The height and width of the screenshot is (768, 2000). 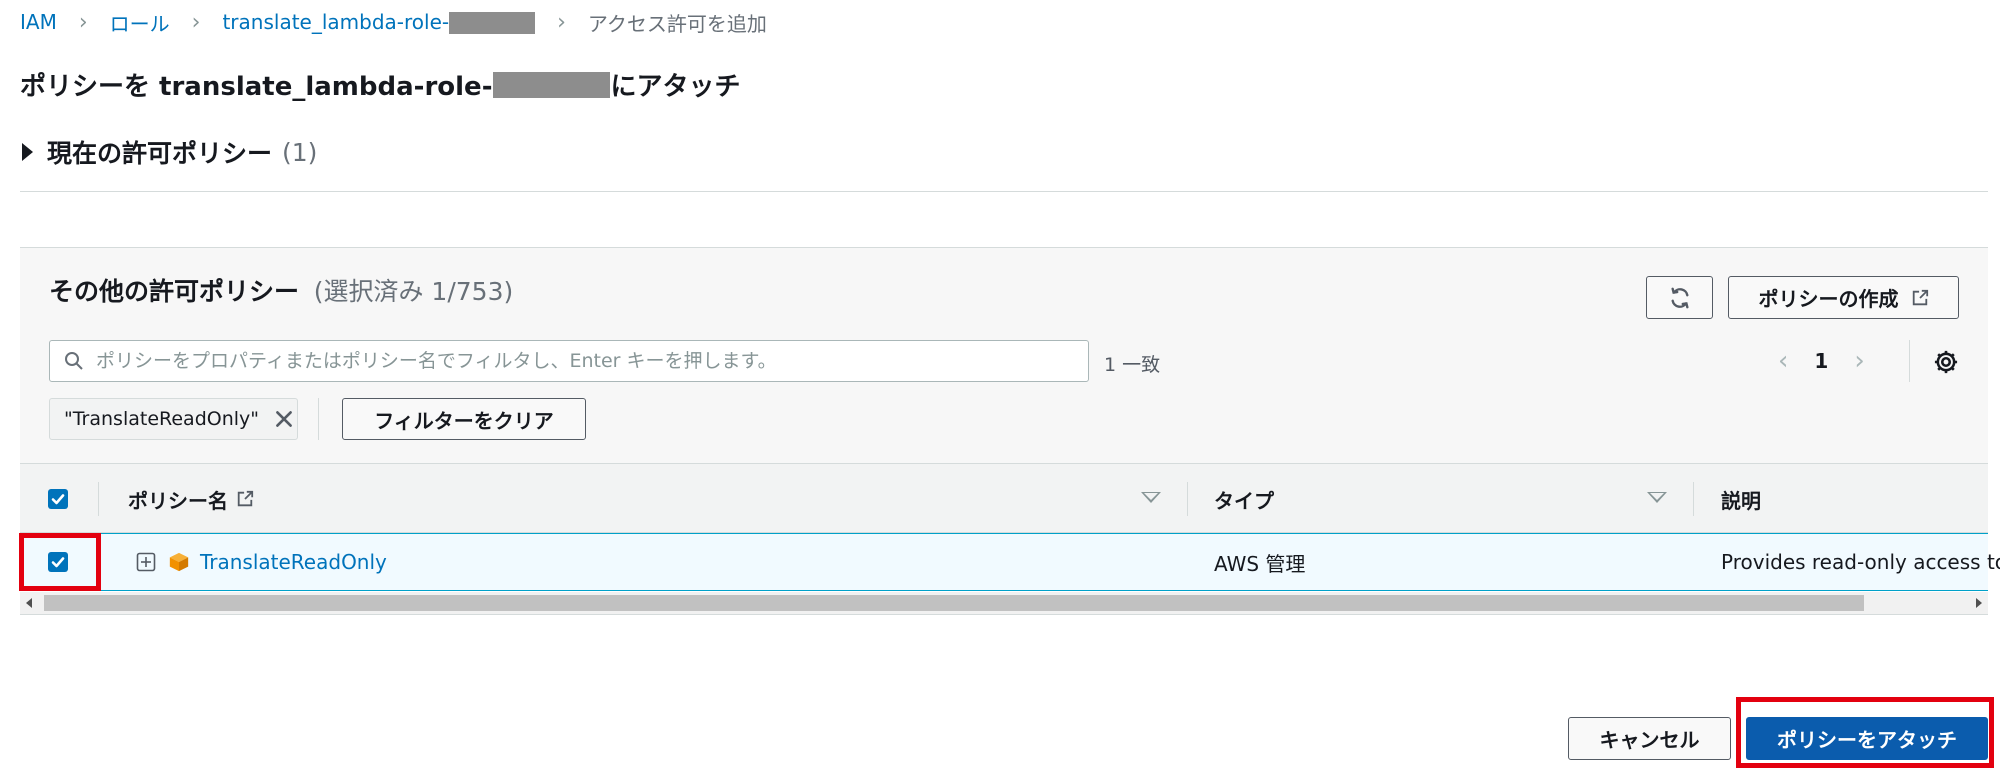 What do you see at coordinates (29, 603) in the screenshot?
I see `scroll-left-arrow-icon` at bounding box center [29, 603].